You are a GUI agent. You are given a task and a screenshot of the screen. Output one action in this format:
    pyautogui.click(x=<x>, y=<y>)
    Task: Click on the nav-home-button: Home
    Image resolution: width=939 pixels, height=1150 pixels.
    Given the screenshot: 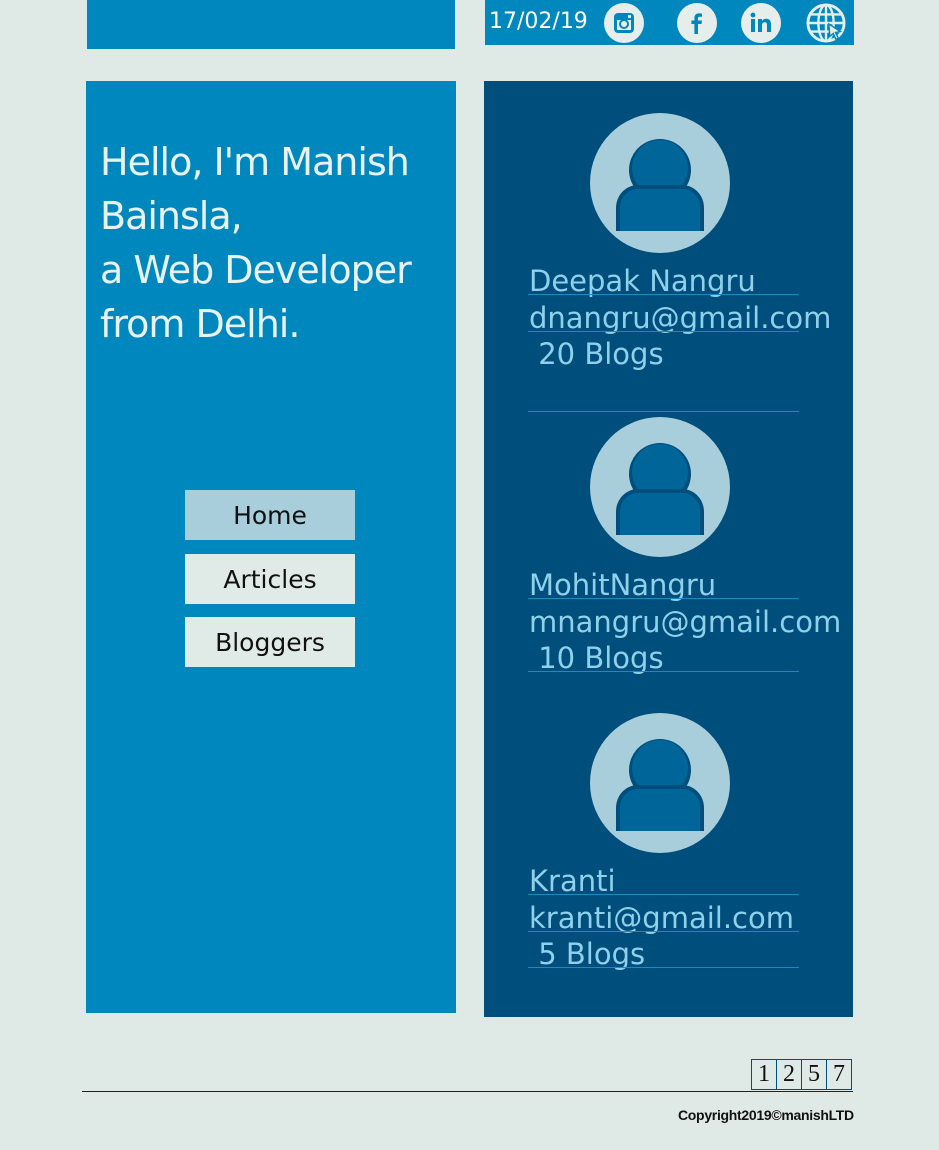 What is the action you would take?
    pyautogui.click(x=270, y=515)
    